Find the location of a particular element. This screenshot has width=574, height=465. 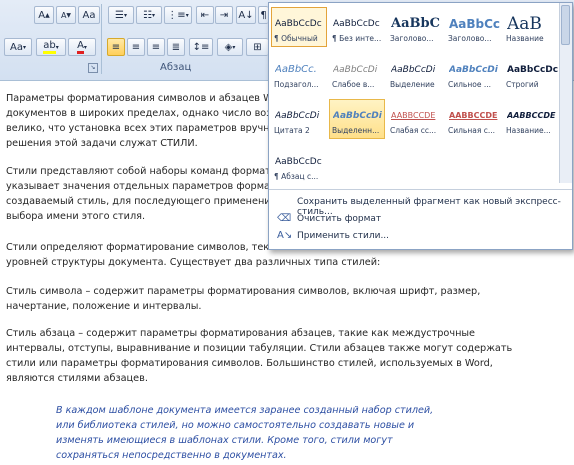

numbering-icon: ☷ is located at coordinates (147, 15).